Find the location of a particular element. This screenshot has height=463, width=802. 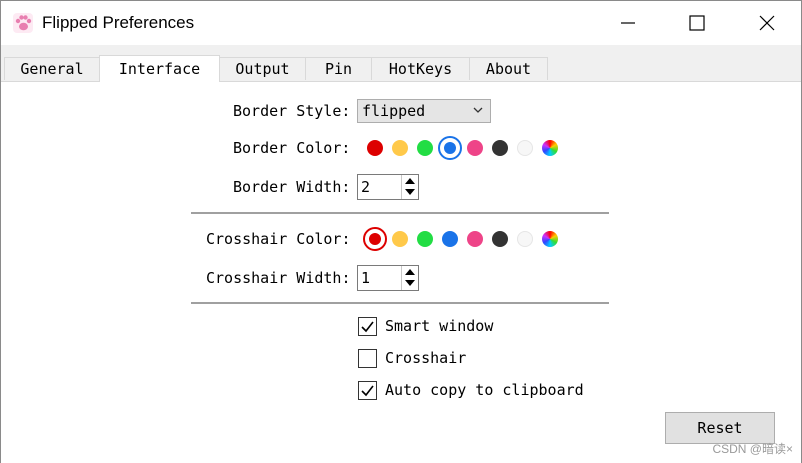

window-title: Flipped Preferences is located at coordinates (118, 22).